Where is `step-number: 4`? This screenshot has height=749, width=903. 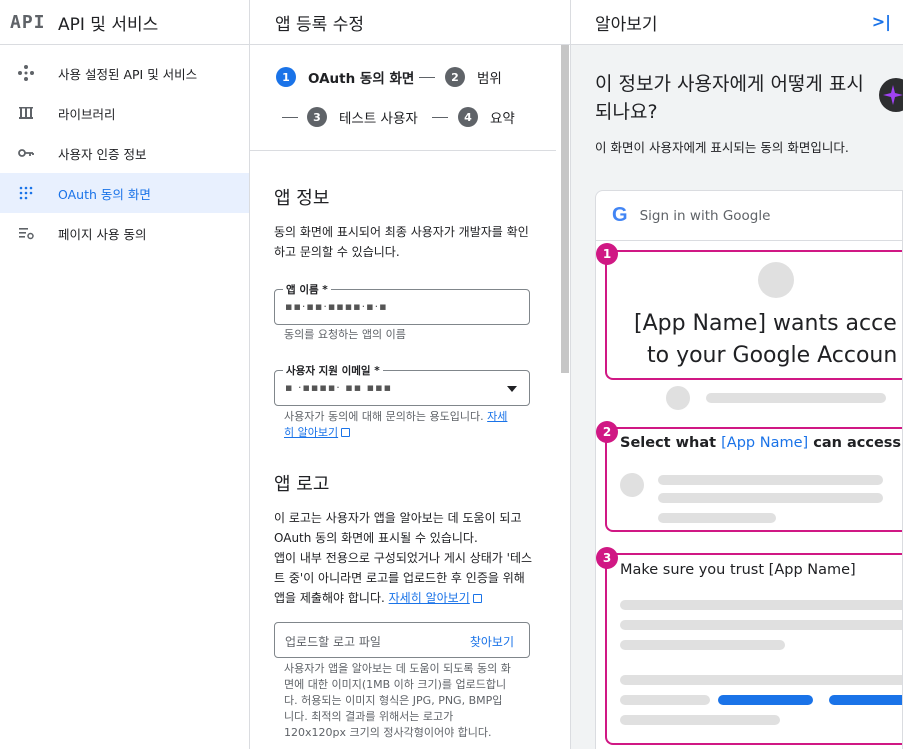
step-number: 4 is located at coordinates (468, 117).